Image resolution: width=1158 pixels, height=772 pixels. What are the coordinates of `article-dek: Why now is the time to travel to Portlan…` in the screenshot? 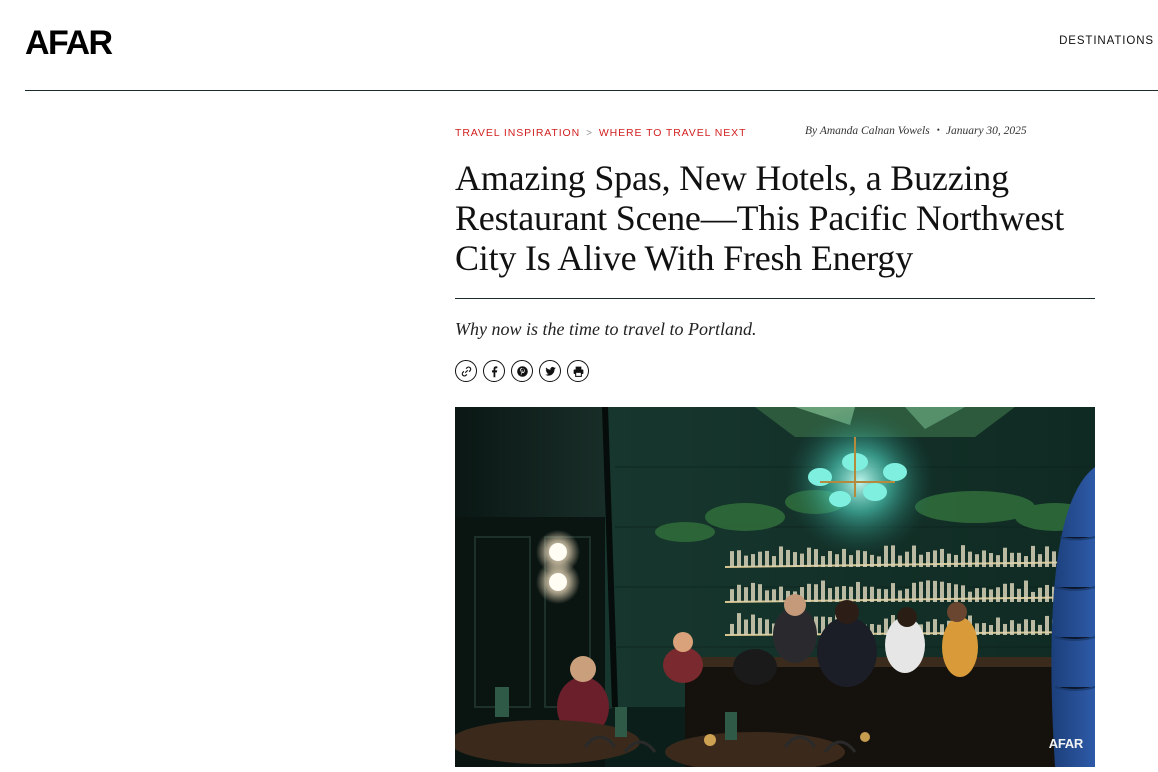 It's located at (606, 329).